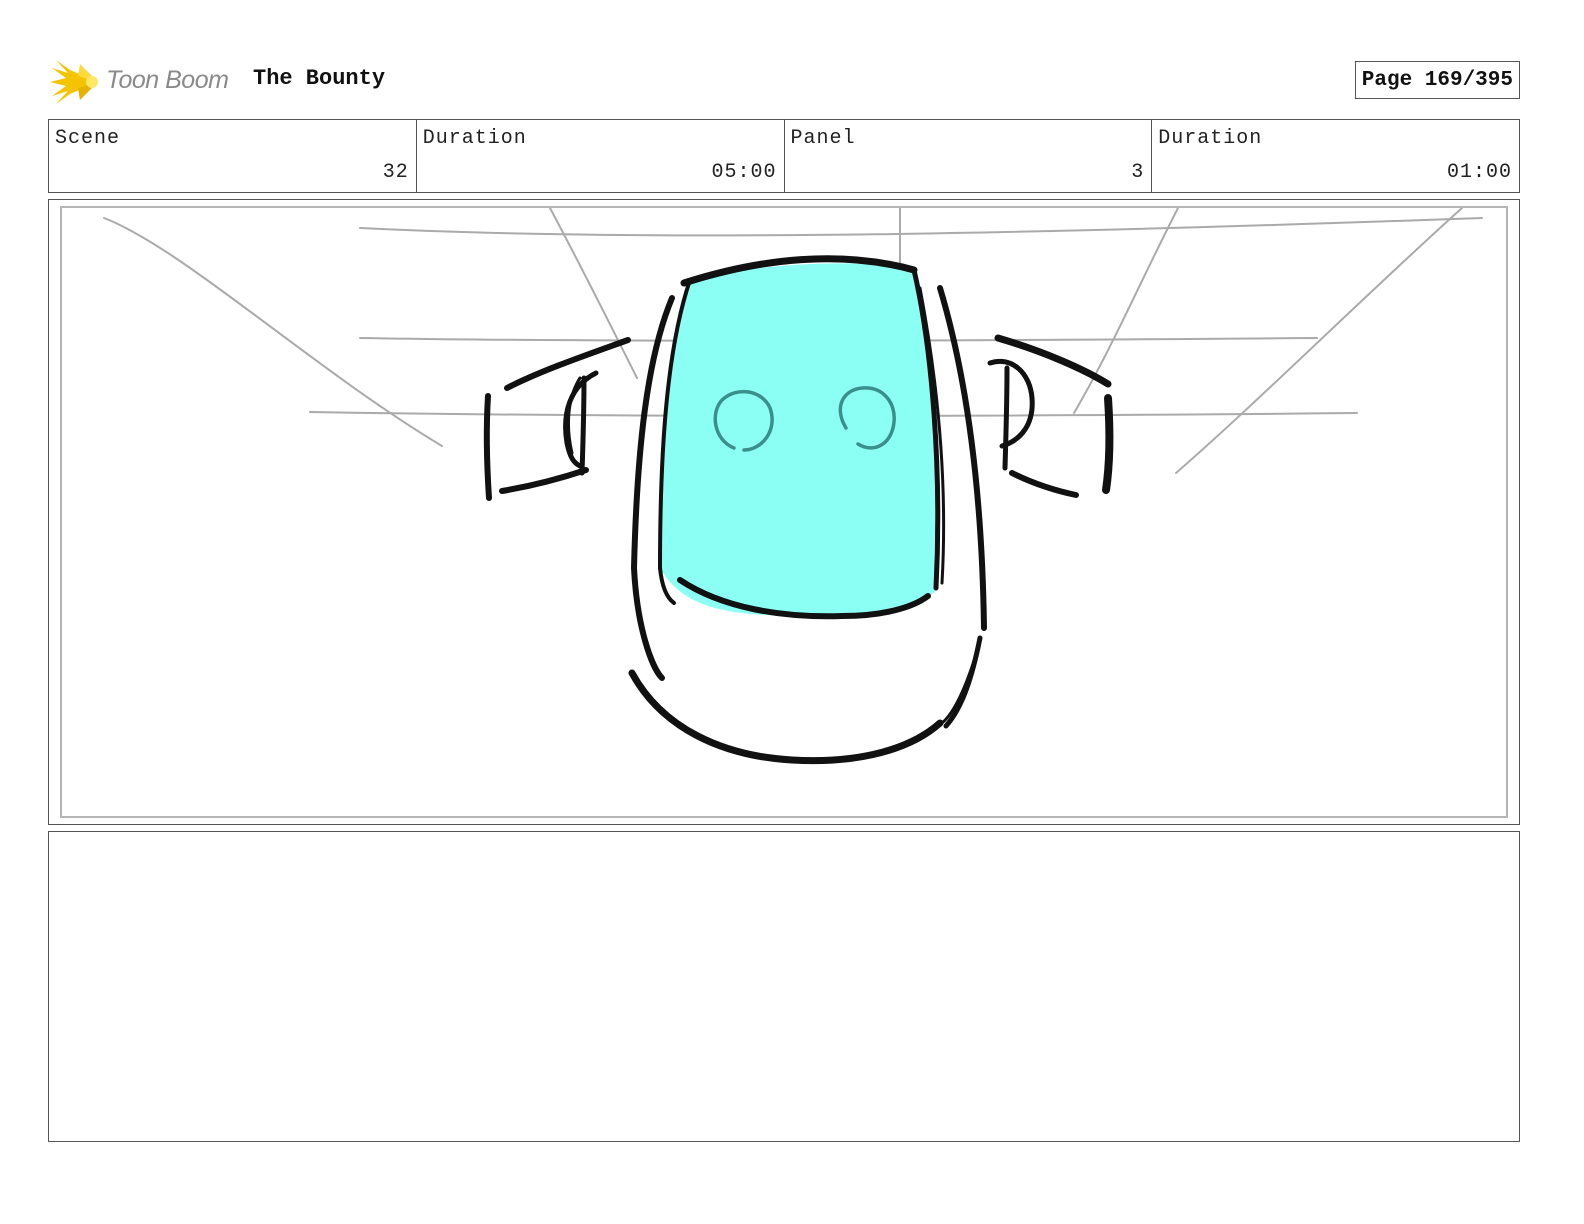  What do you see at coordinates (799, 439) in the screenshot?
I see `robot-screen` at bounding box center [799, 439].